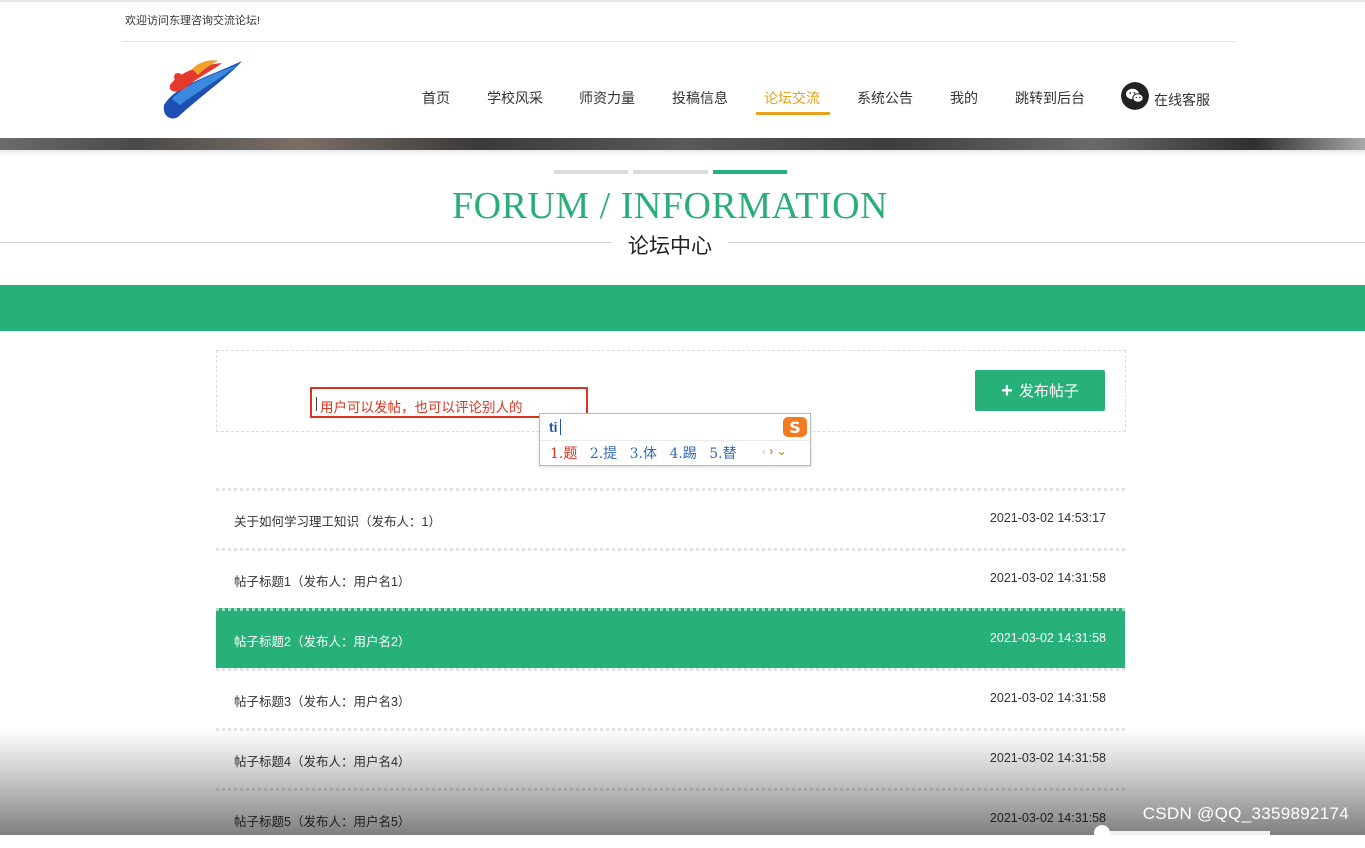  Describe the element at coordinates (670, 578) in the screenshot. I see `post-row: 帖子标题1（发布人：用户名1） 2021-03-02 14:31:58` at that location.